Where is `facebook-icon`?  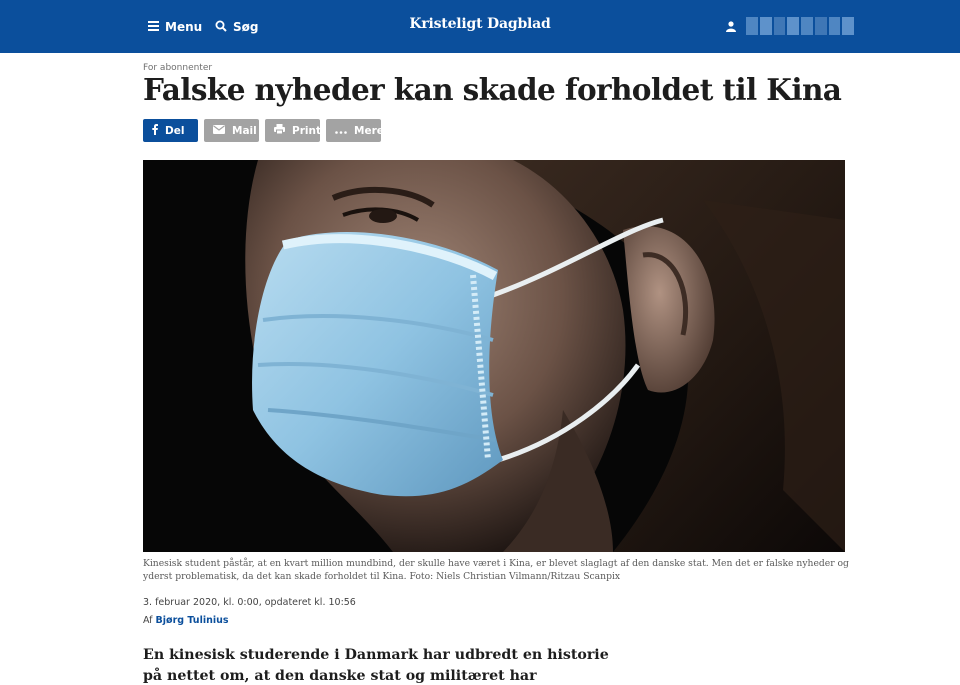
facebook-icon is located at coordinates (155, 130).